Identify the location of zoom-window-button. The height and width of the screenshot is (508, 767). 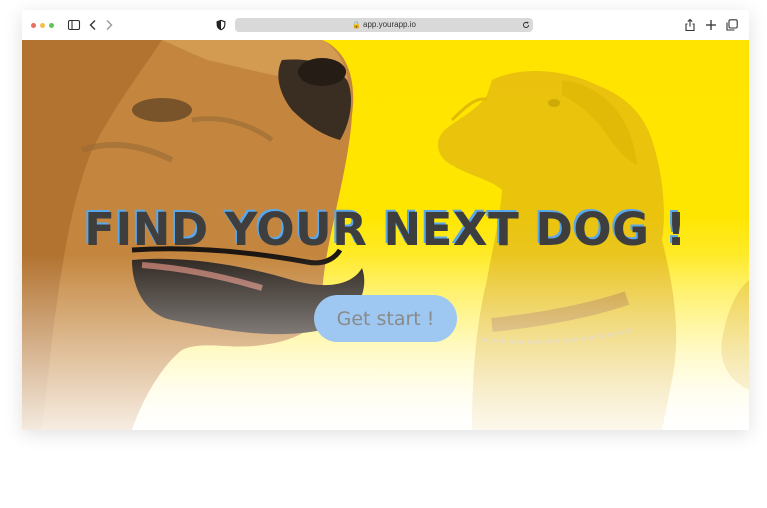
(51, 25).